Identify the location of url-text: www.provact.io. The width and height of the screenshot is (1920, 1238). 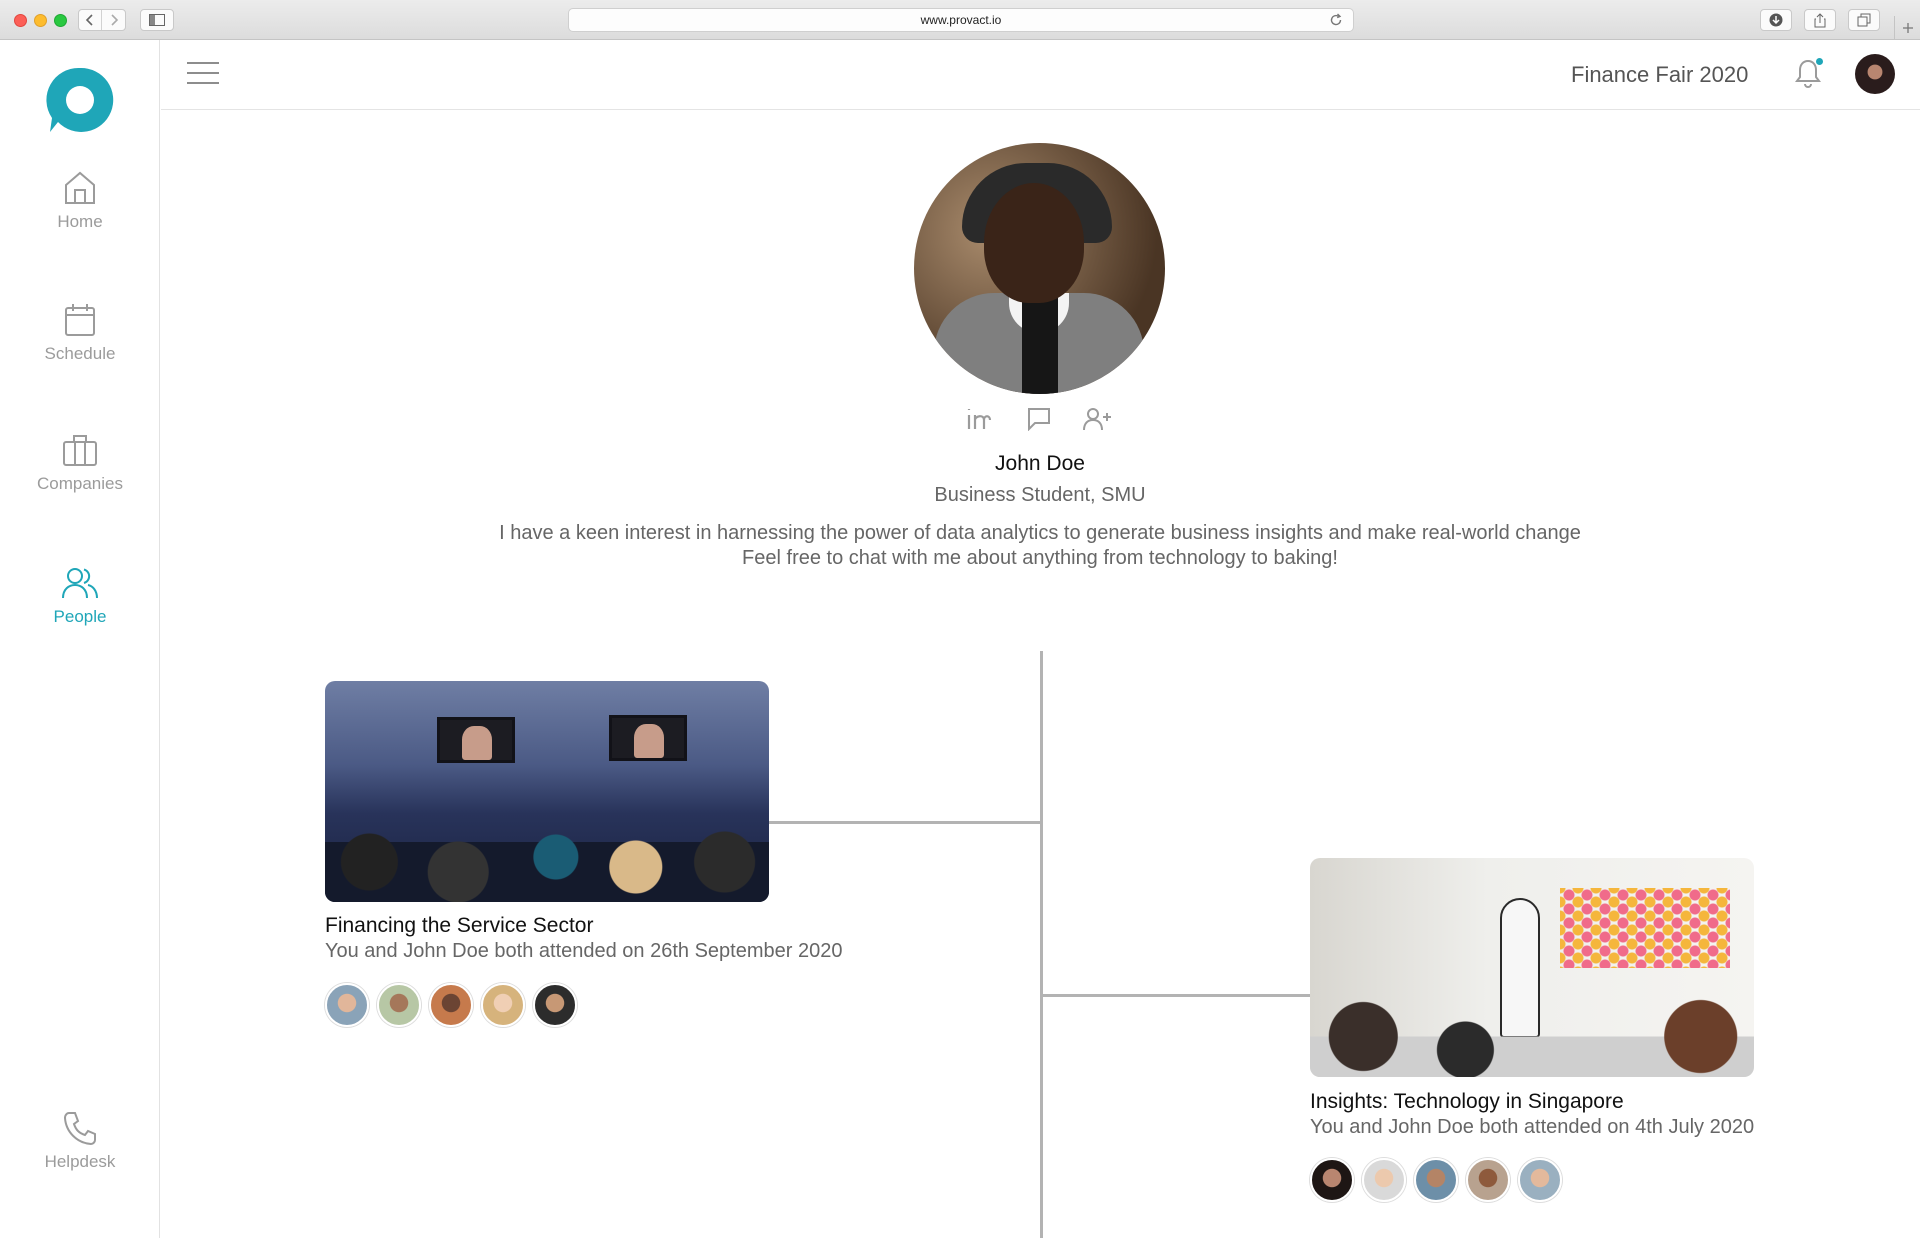
(961, 20).